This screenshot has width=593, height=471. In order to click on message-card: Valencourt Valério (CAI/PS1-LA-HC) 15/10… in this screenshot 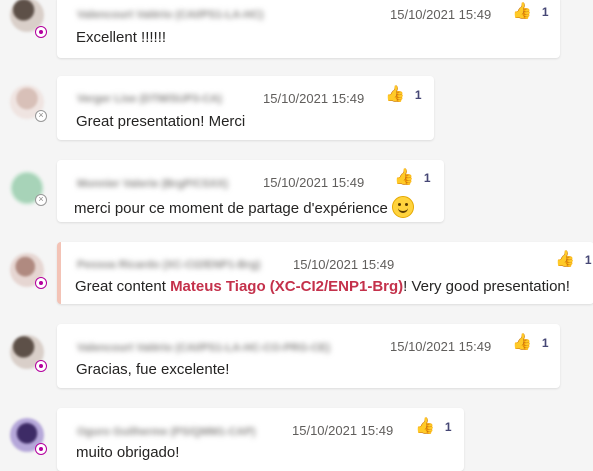, I will do `click(308, 29)`.